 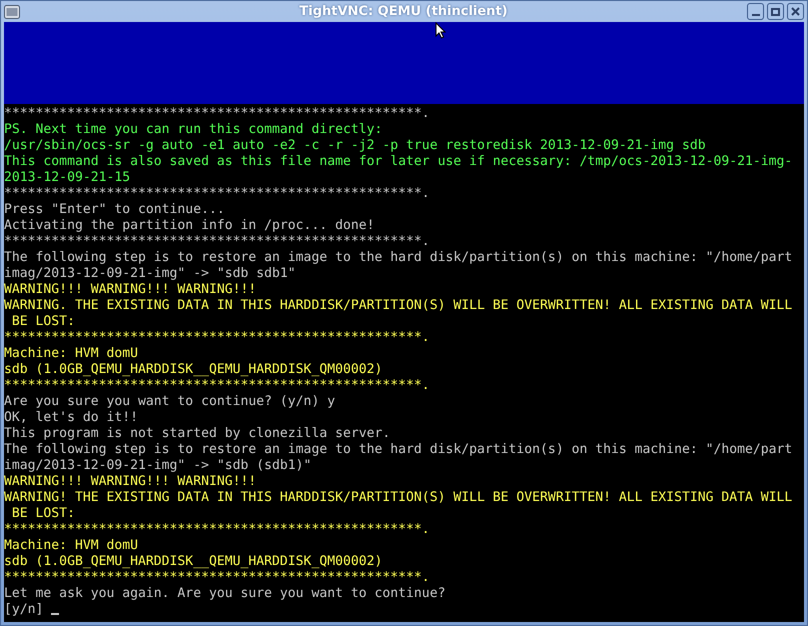 What do you see at coordinates (440, 30) in the screenshot?
I see `mouse-pointer-icon` at bounding box center [440, 30].